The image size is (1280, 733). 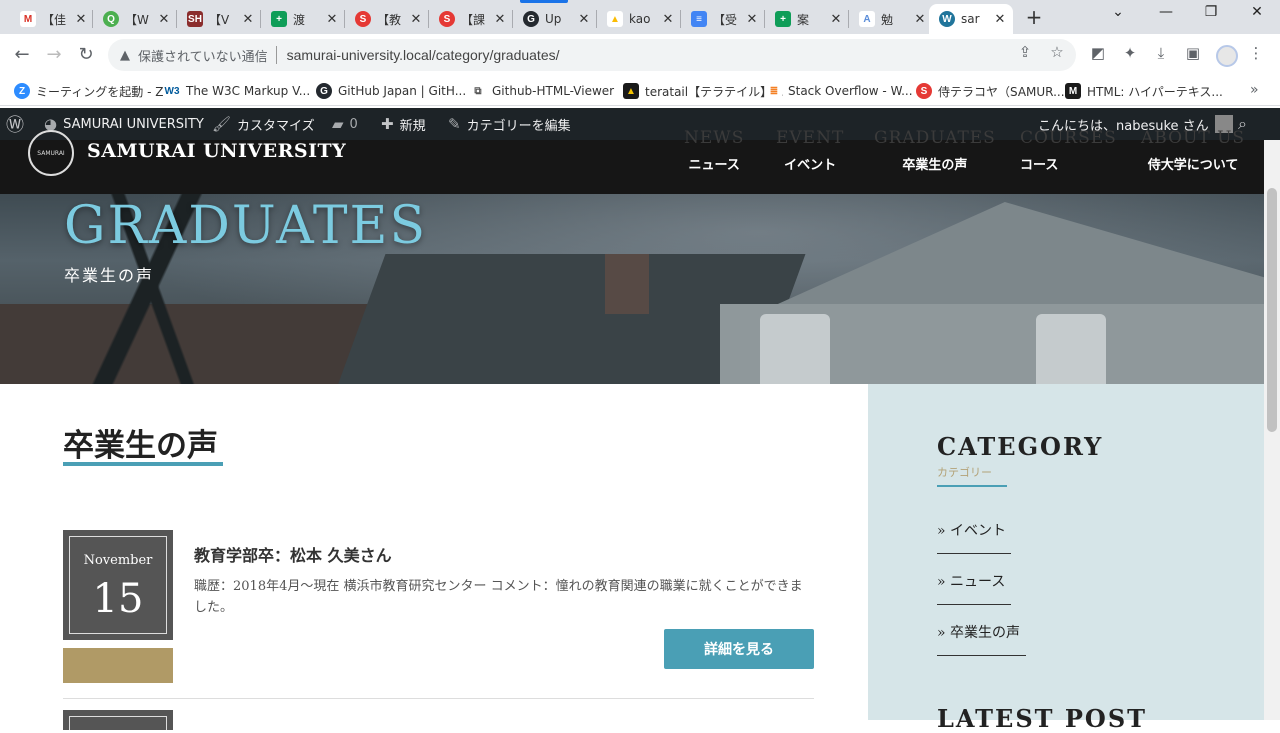 I want to click on site-logo: SAMURAI, so click(x=51, y=153).